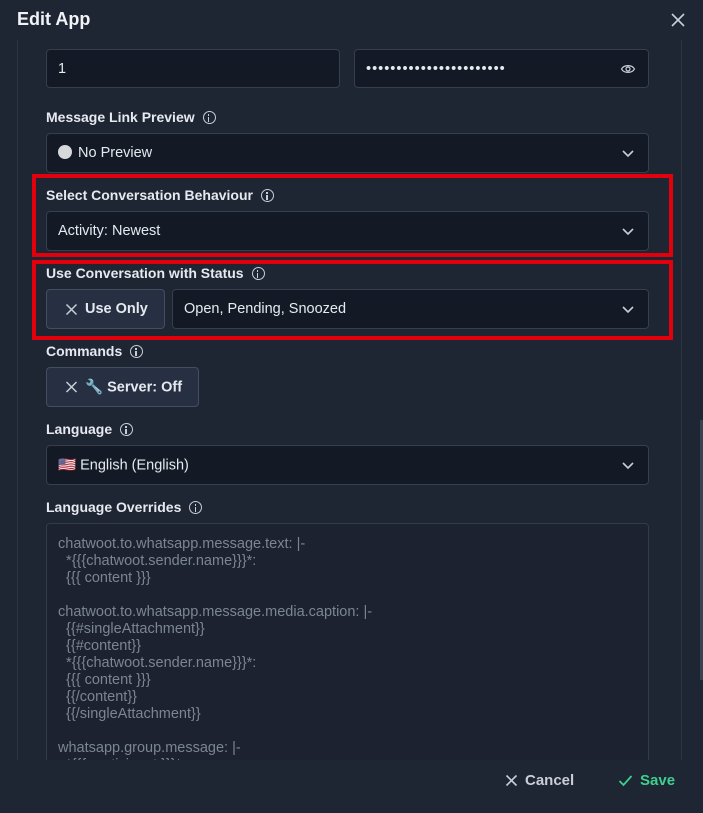  I want to click on number-input: 1, so click(193, 68).